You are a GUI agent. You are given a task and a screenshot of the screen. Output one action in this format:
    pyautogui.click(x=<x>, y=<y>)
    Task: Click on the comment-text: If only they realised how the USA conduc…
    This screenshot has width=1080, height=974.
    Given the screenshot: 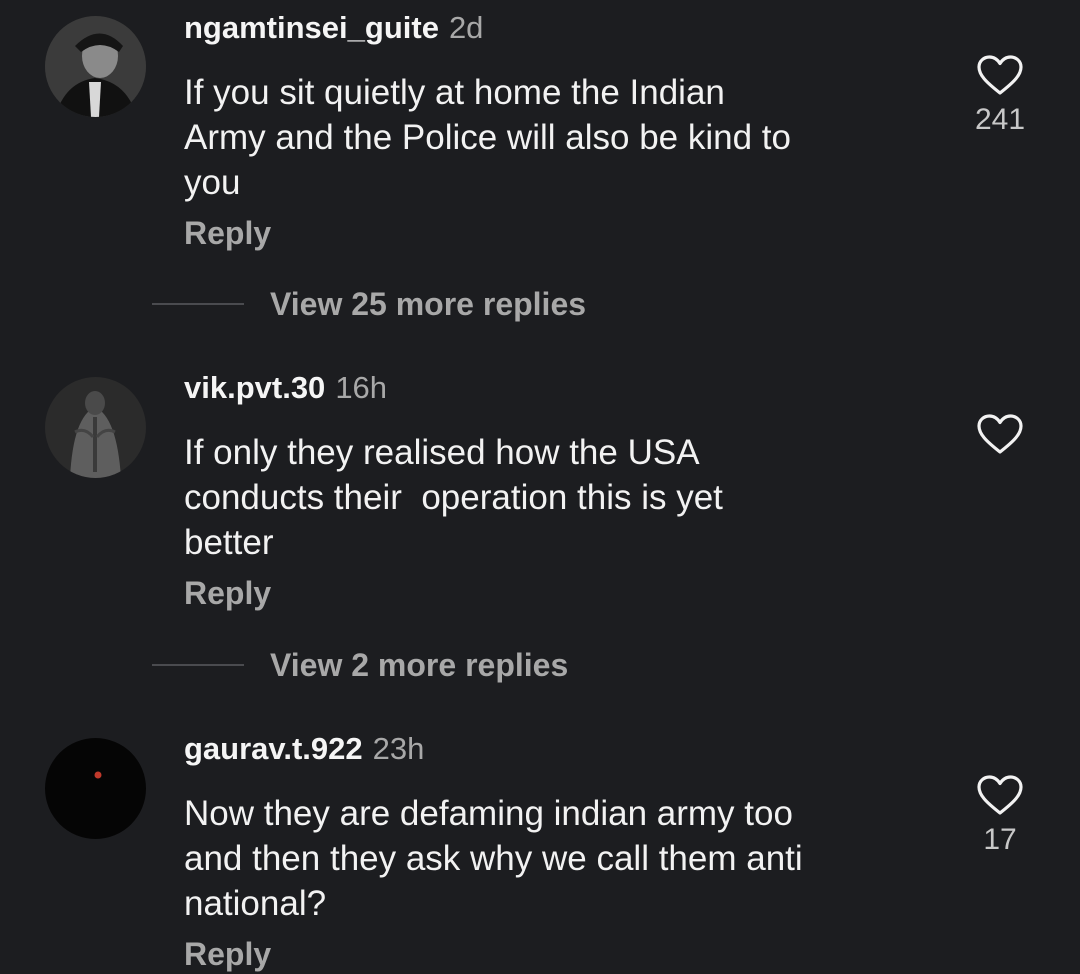 What is the action you would take?
    pyautogui.click(x=453, y=497)
    